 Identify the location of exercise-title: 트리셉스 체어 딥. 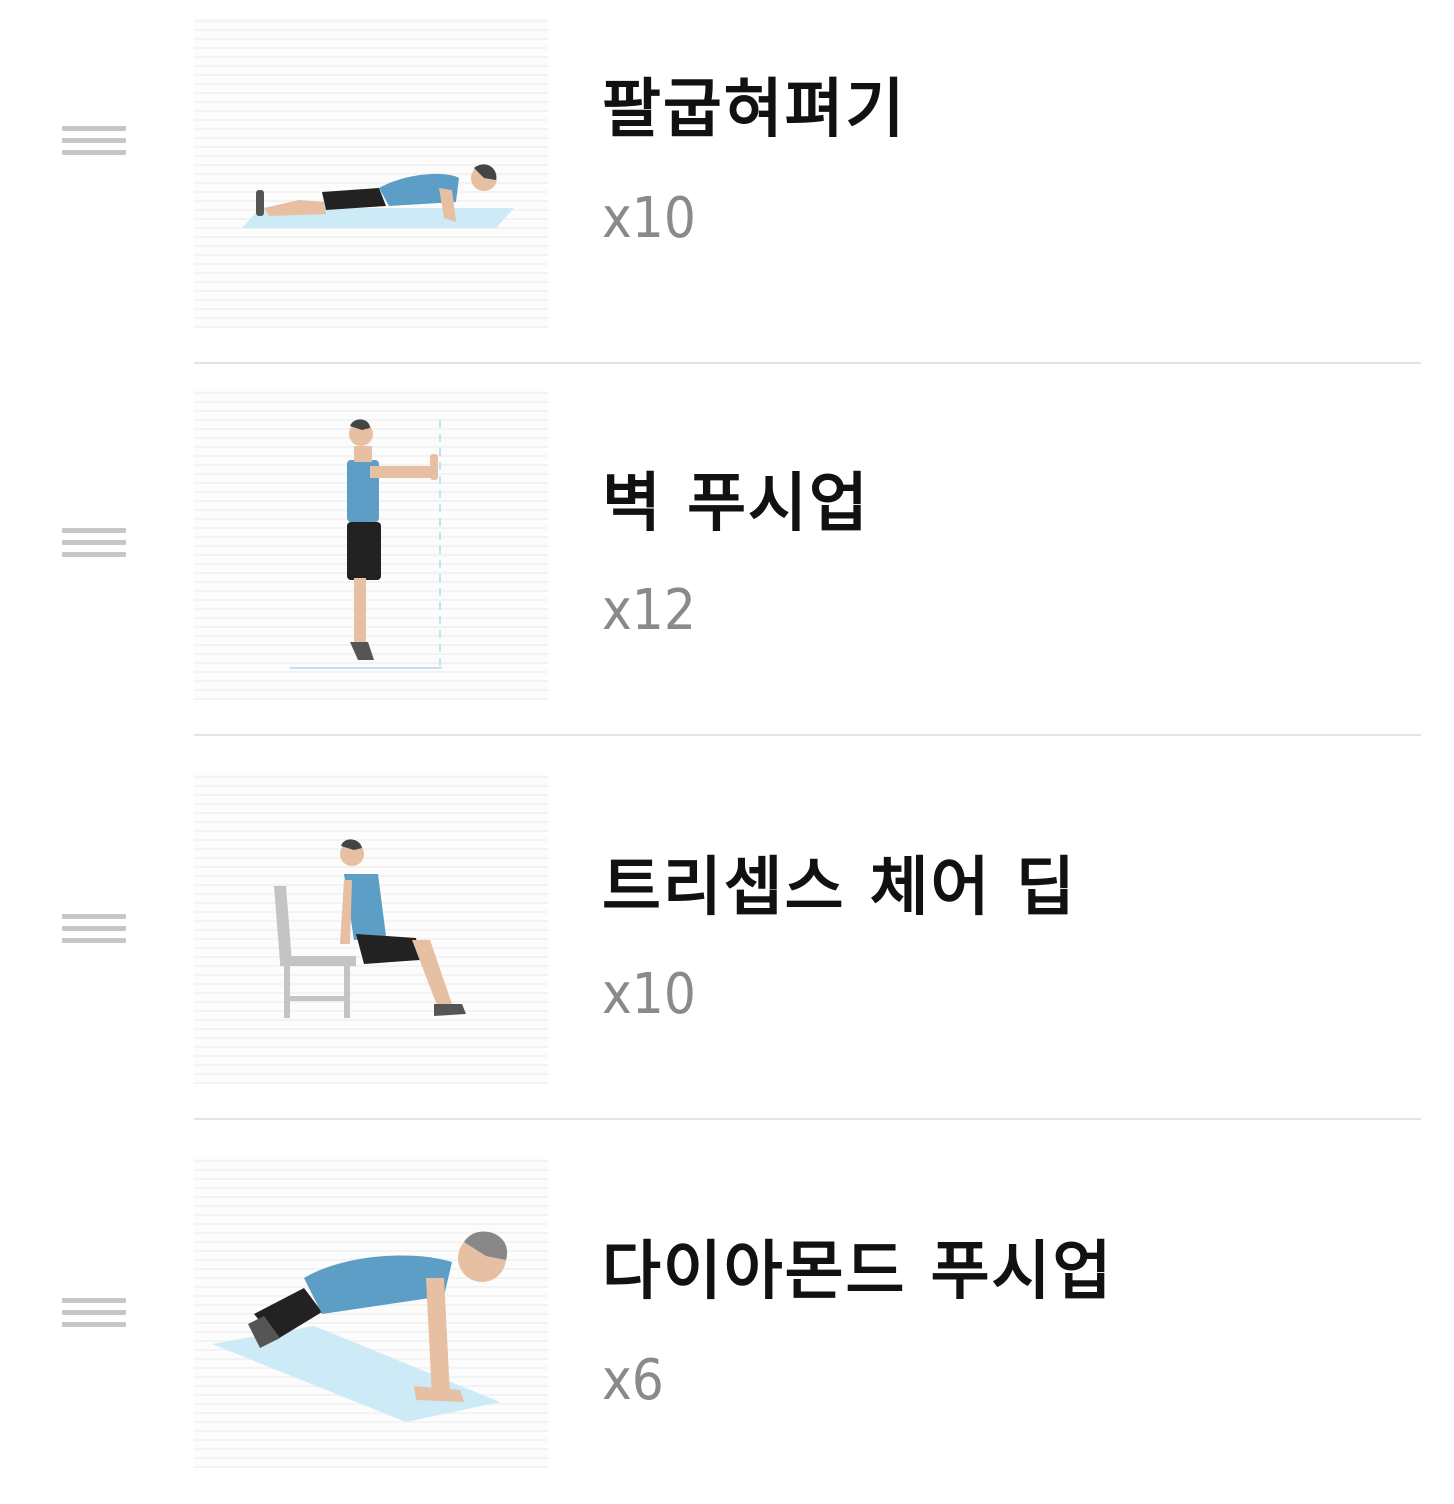
(839, 888).